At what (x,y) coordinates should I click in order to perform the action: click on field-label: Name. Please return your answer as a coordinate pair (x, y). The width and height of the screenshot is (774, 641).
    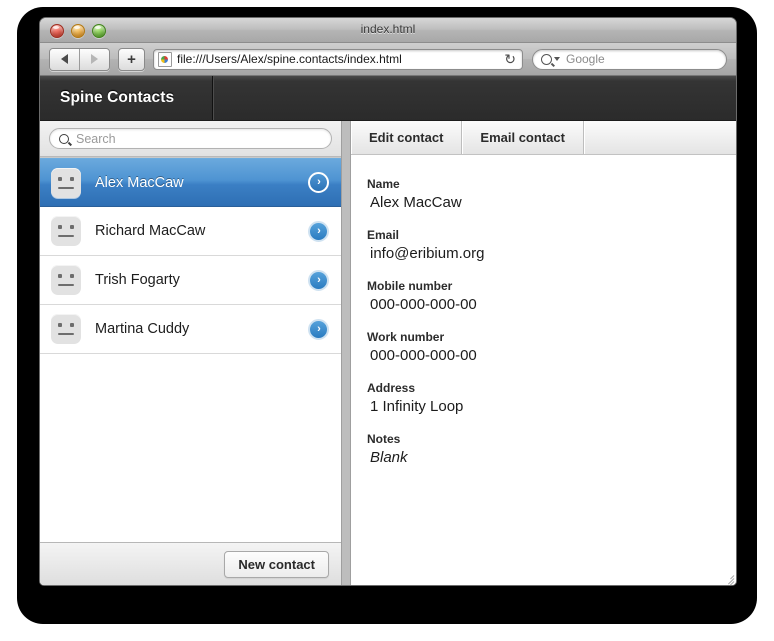
    Looking at the image, I should click on (383, 184).